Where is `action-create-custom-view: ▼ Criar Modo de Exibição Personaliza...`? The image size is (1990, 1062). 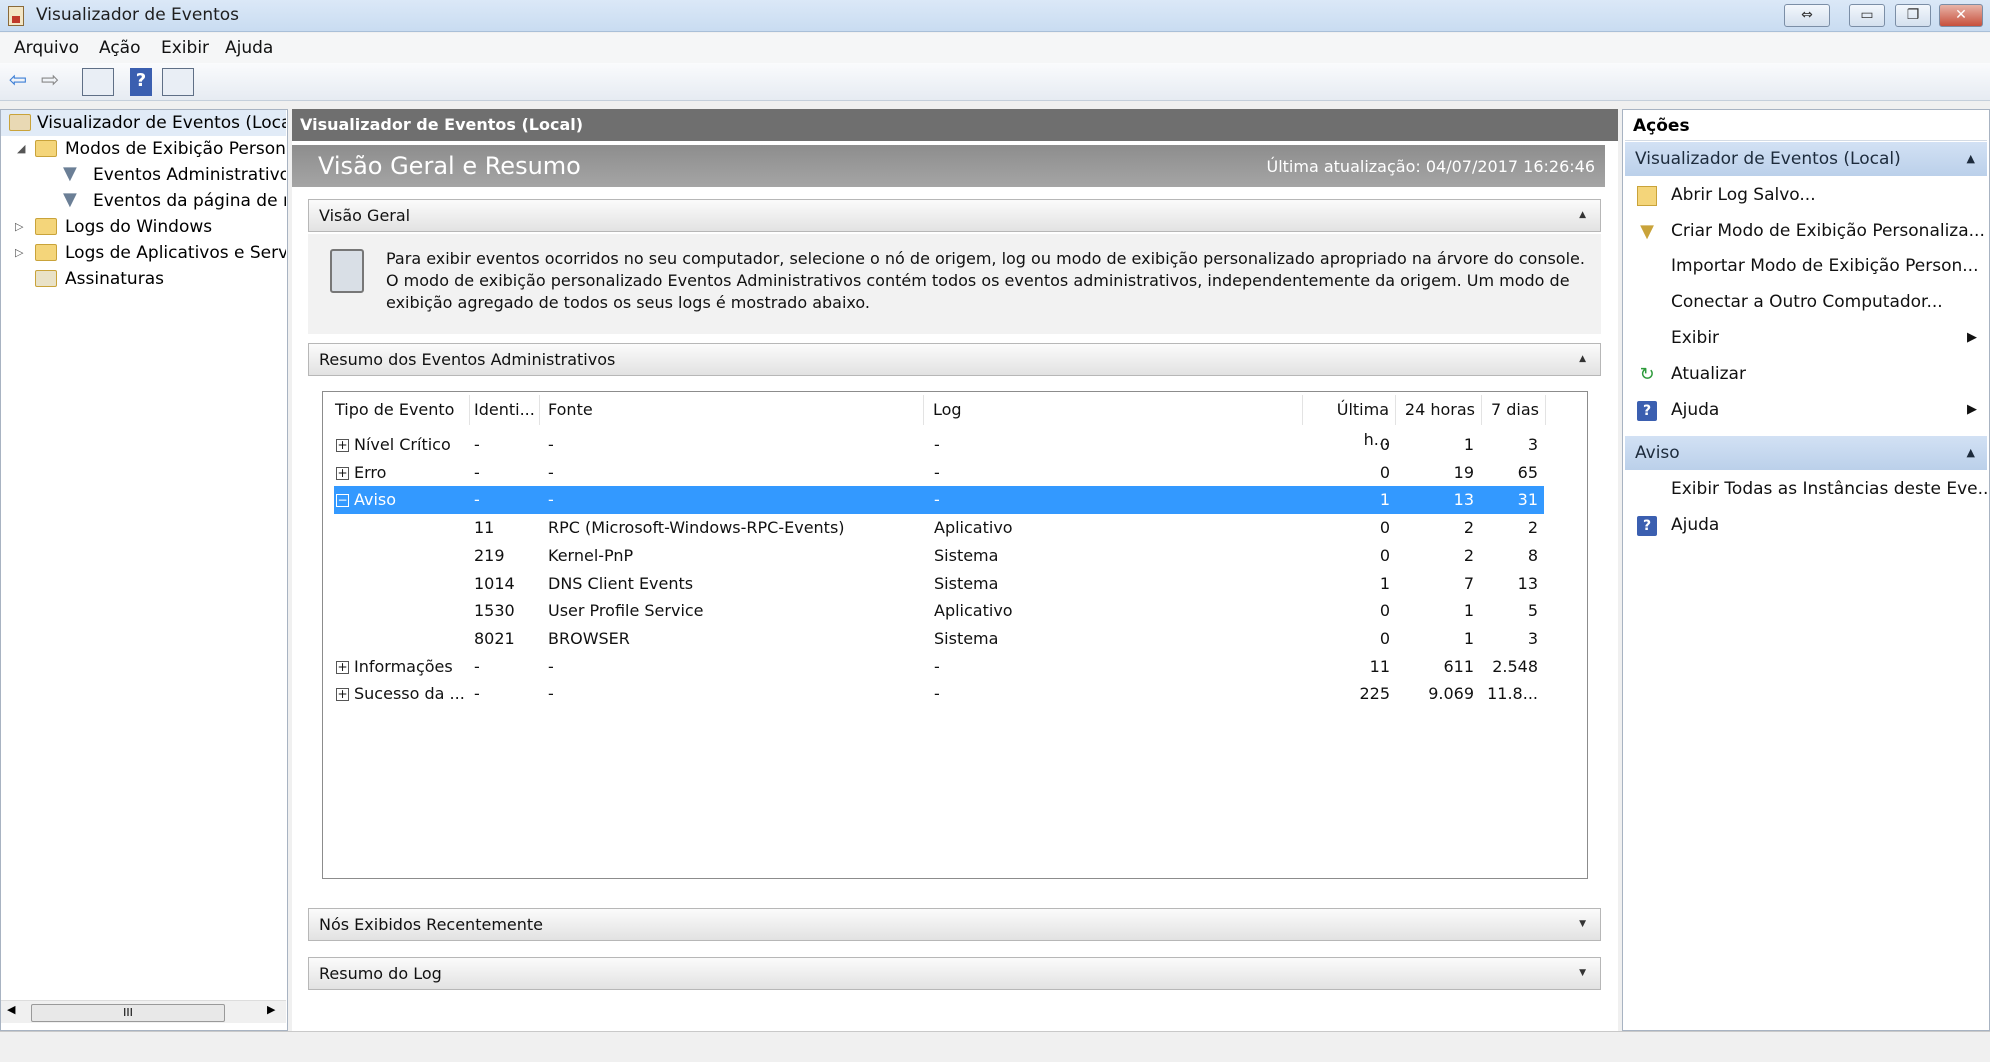 action-create-custom-view: ▼ Criar Modo de Exibição Personaliza... is located at coordinates (1806, 231).